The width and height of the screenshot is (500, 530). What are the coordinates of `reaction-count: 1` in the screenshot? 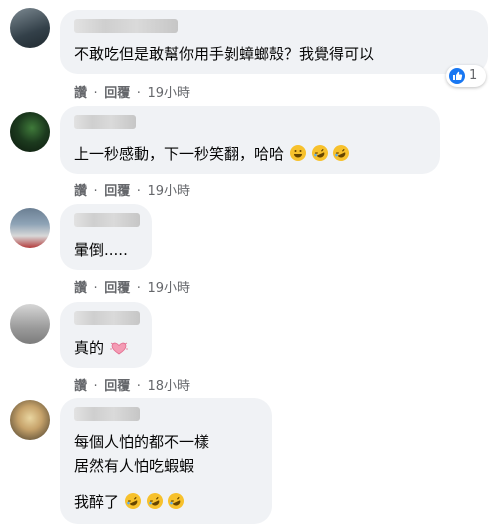 It's located at (473, 75).